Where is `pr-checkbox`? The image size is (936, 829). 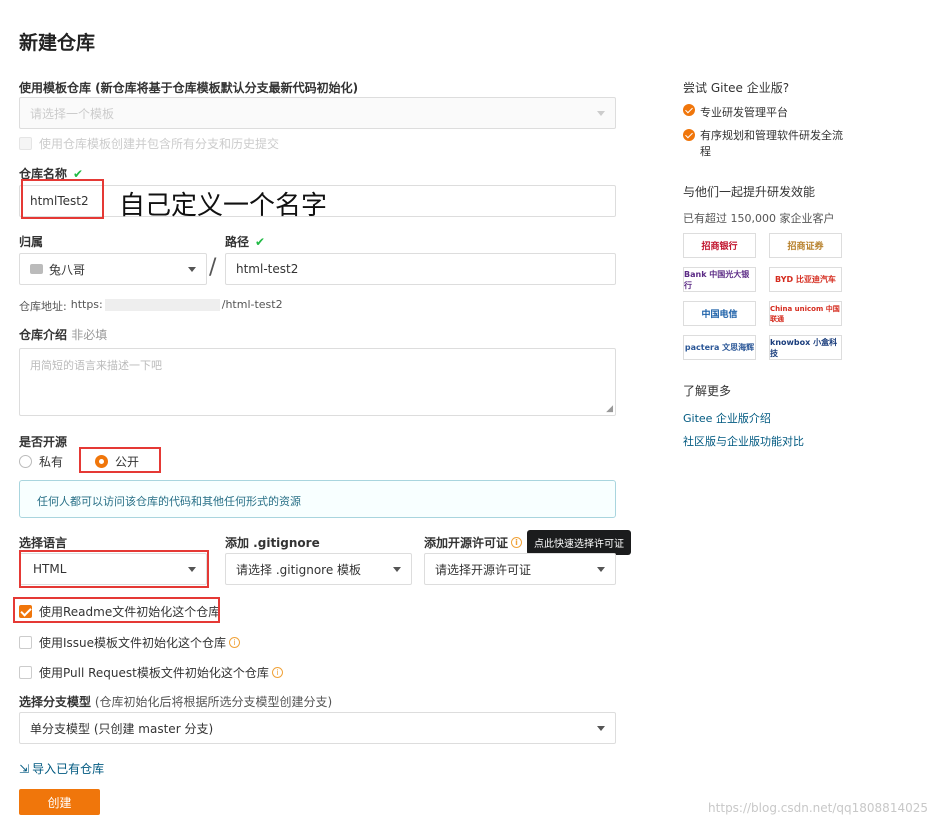
pr-checkbox is located at coordinates (25, 672).